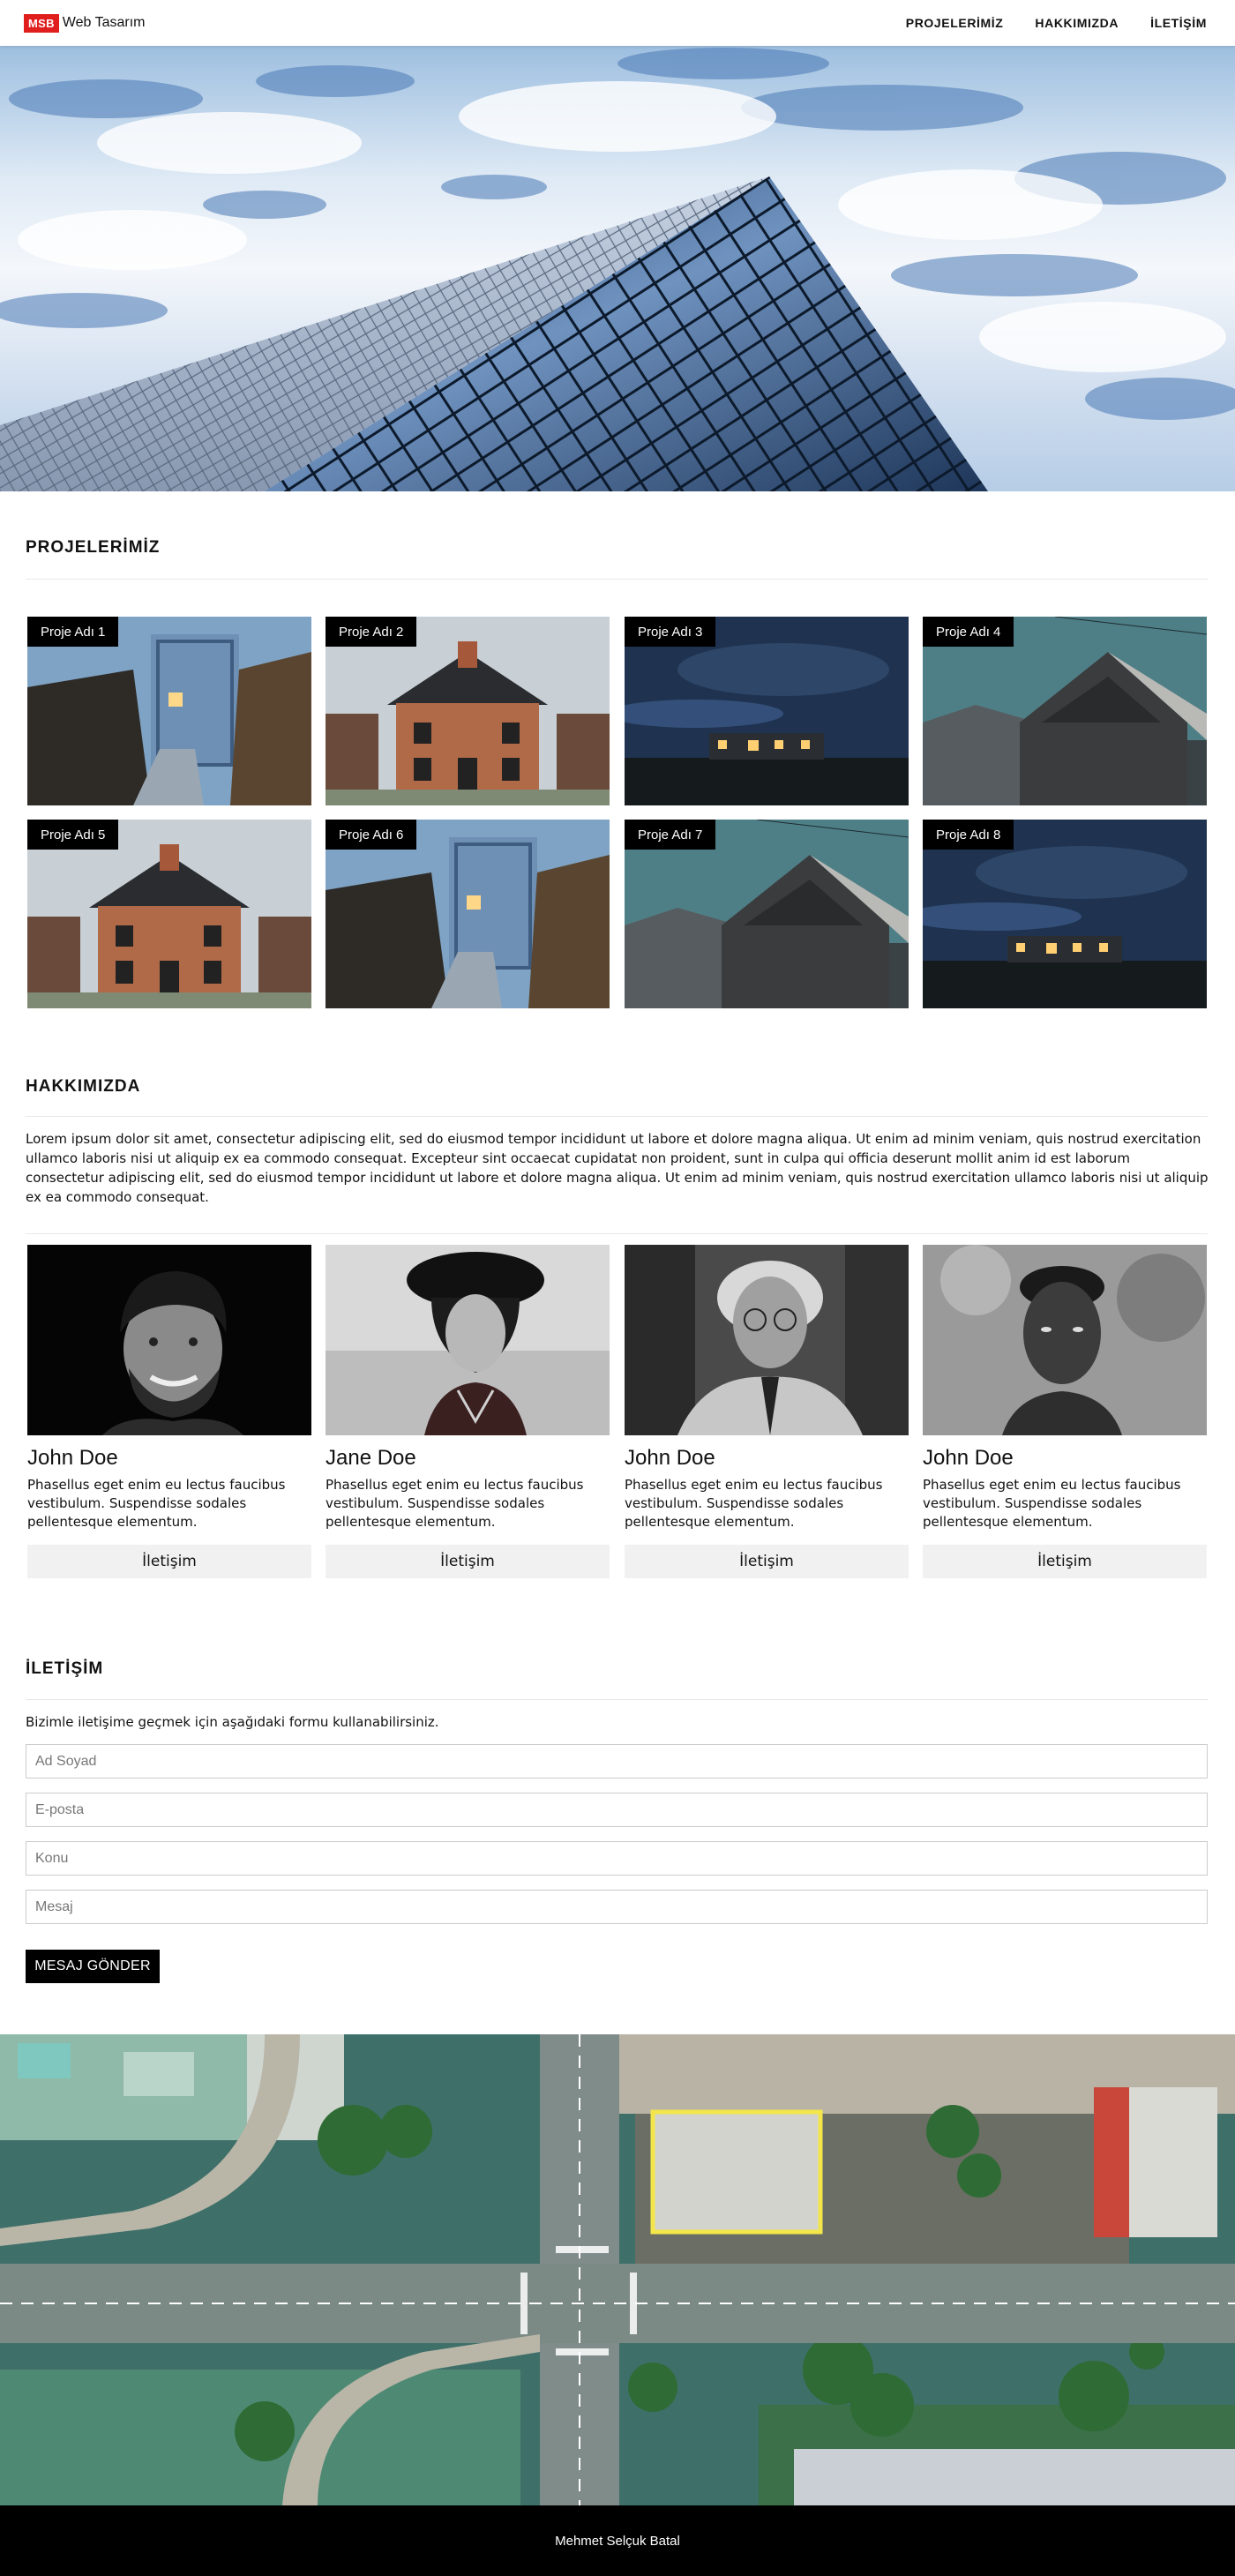  What do you see at coordinates (73, 835) in the screenshot?
I see `project-label: Proje Adı 5` at bounding box center [73, 835].